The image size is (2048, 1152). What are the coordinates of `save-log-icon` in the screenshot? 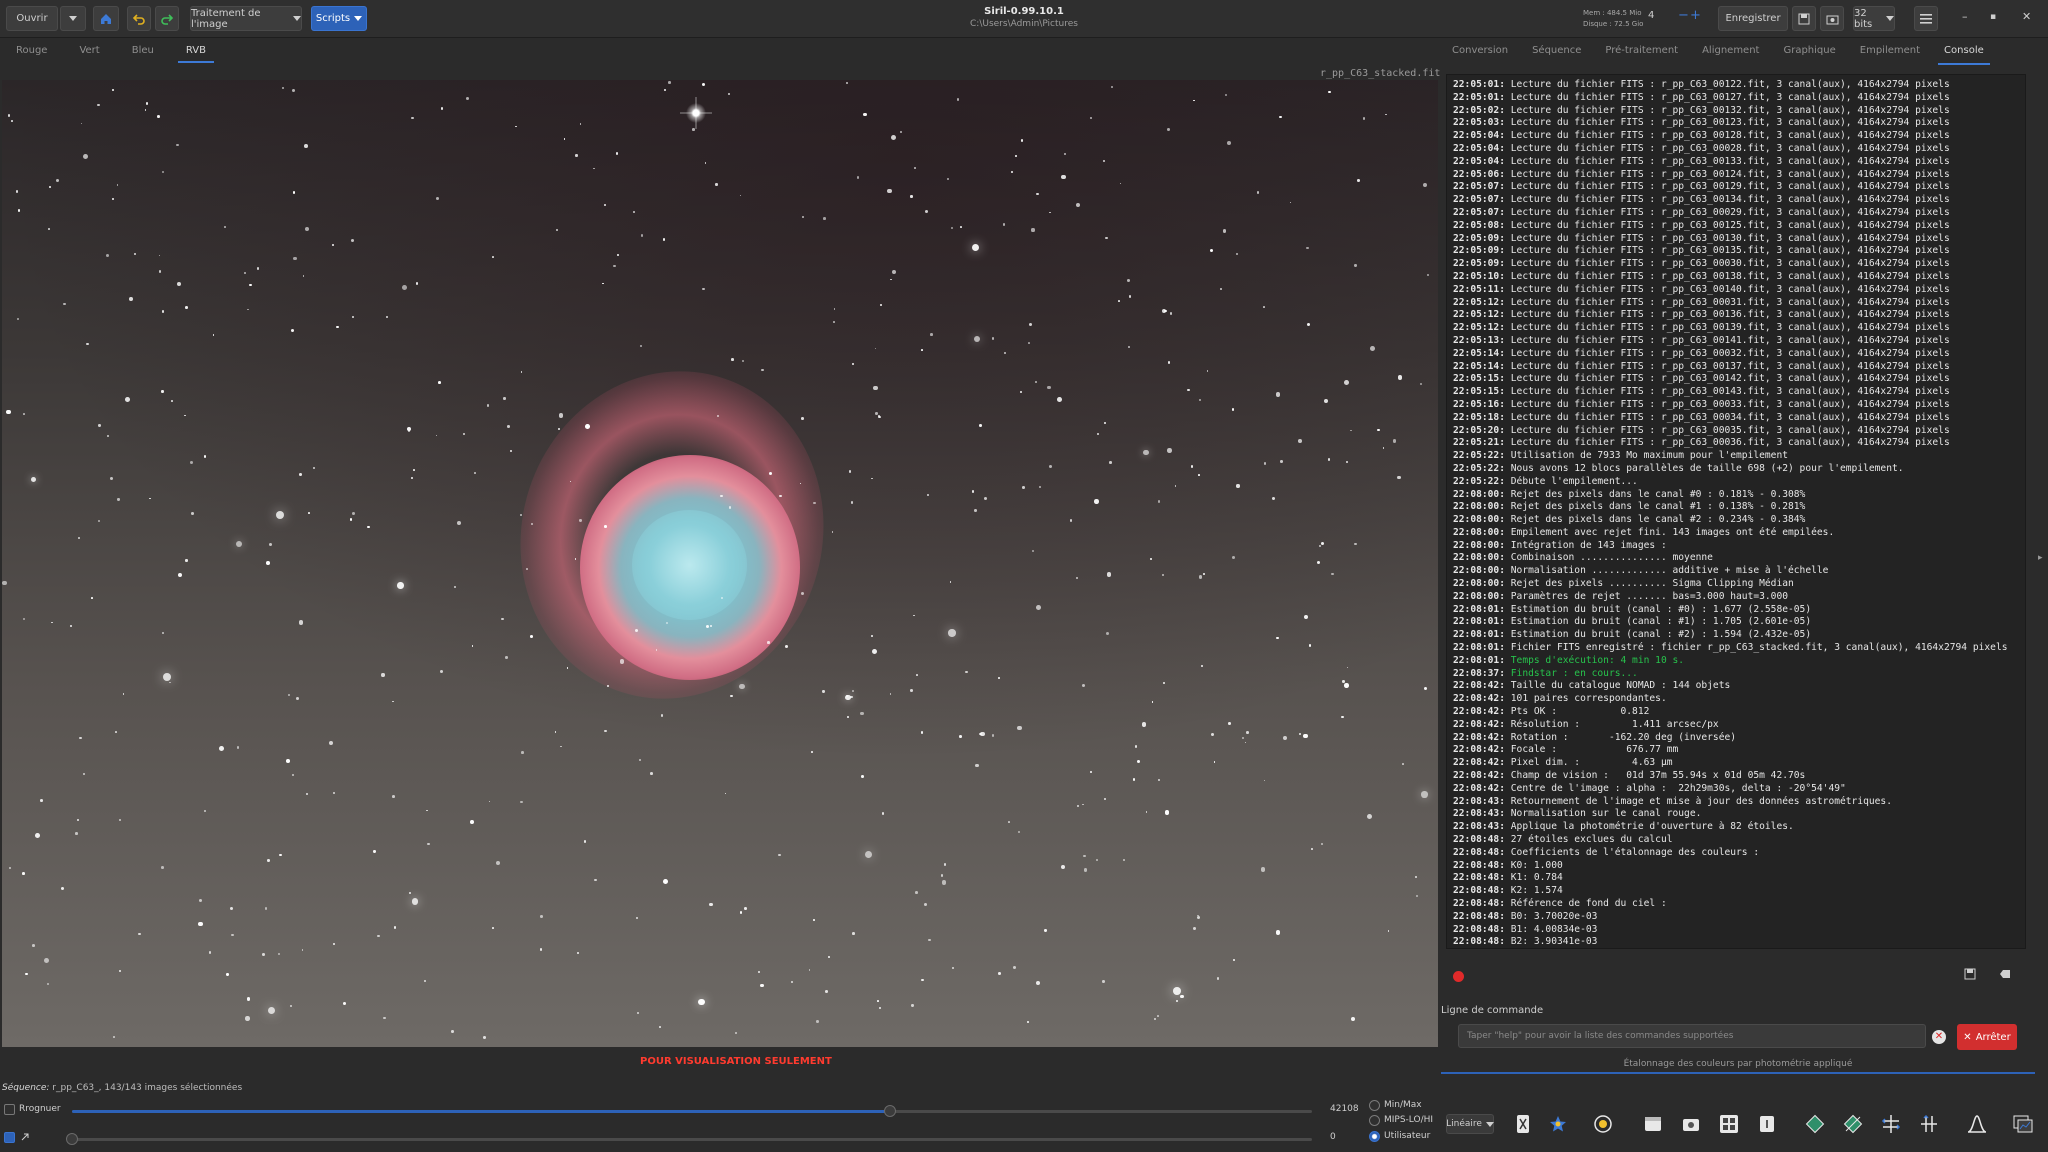 It's located at (1970, 975).